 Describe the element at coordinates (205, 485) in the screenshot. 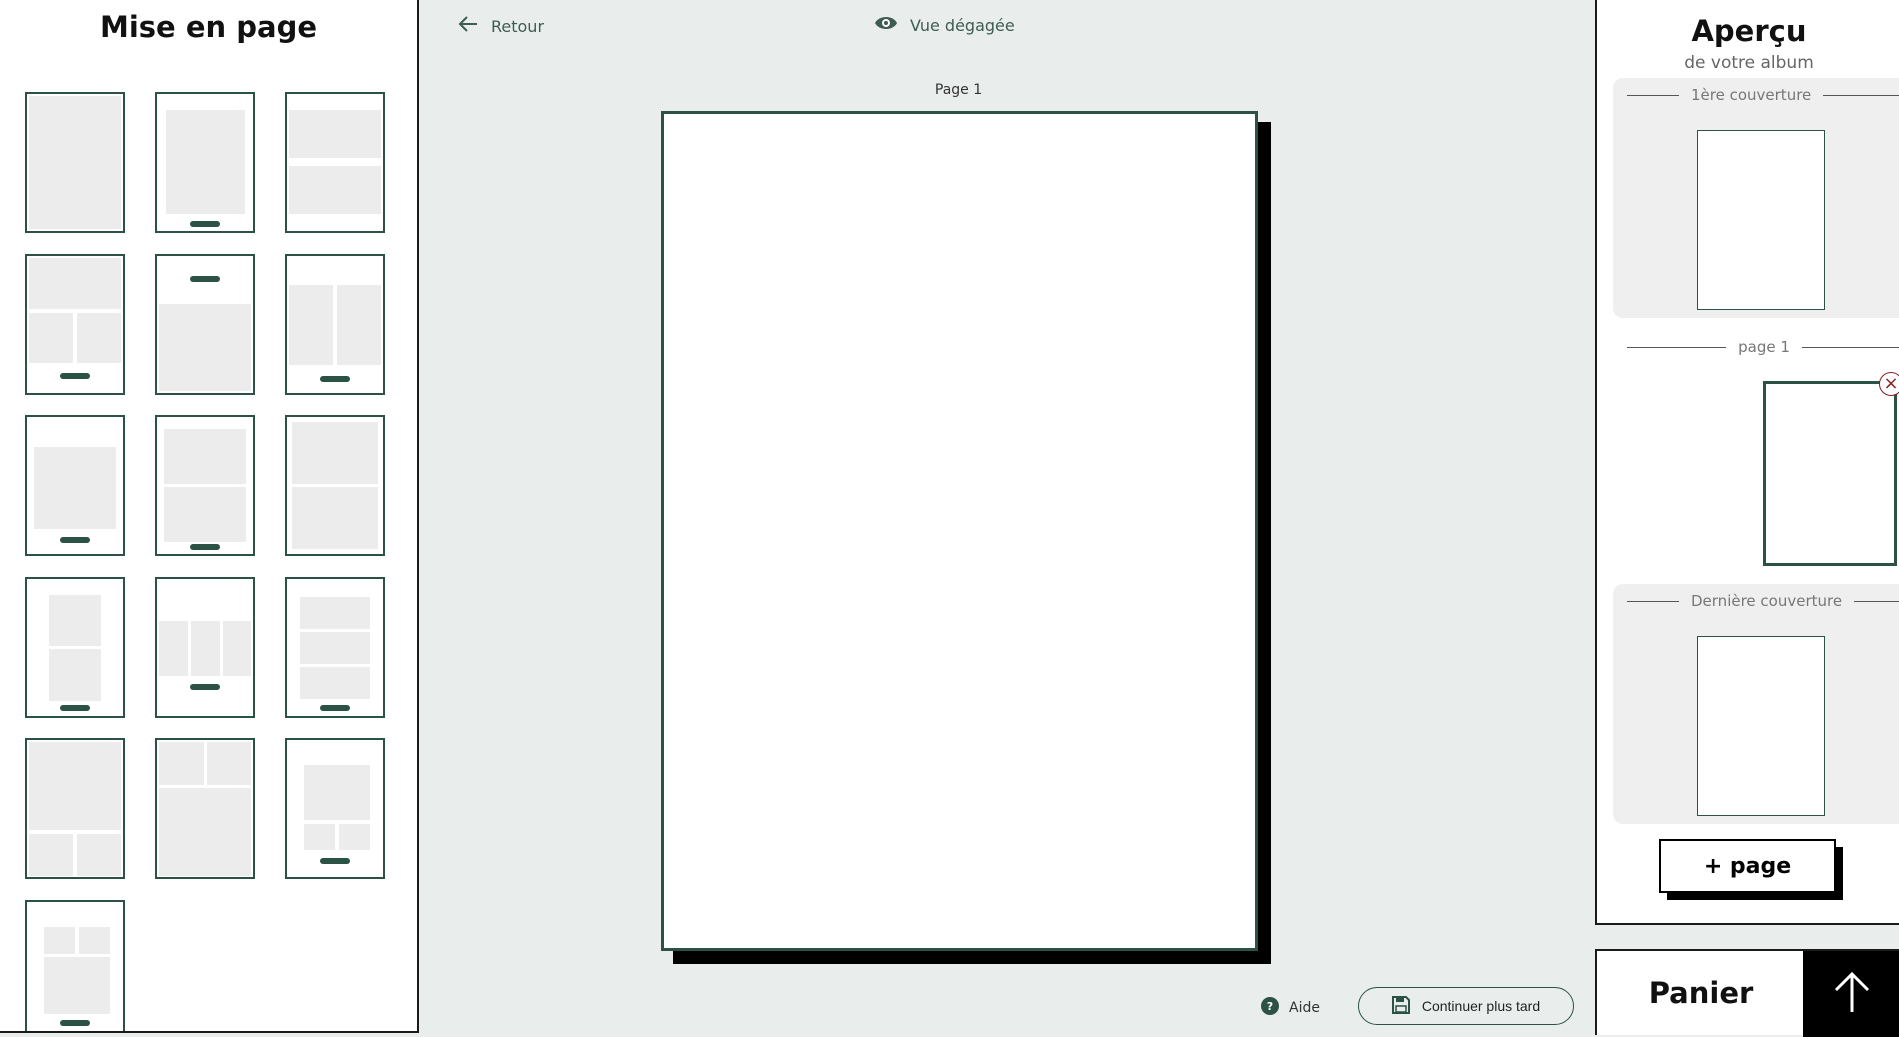

I see `layout-thumb-two-stacked-caption` at that location.